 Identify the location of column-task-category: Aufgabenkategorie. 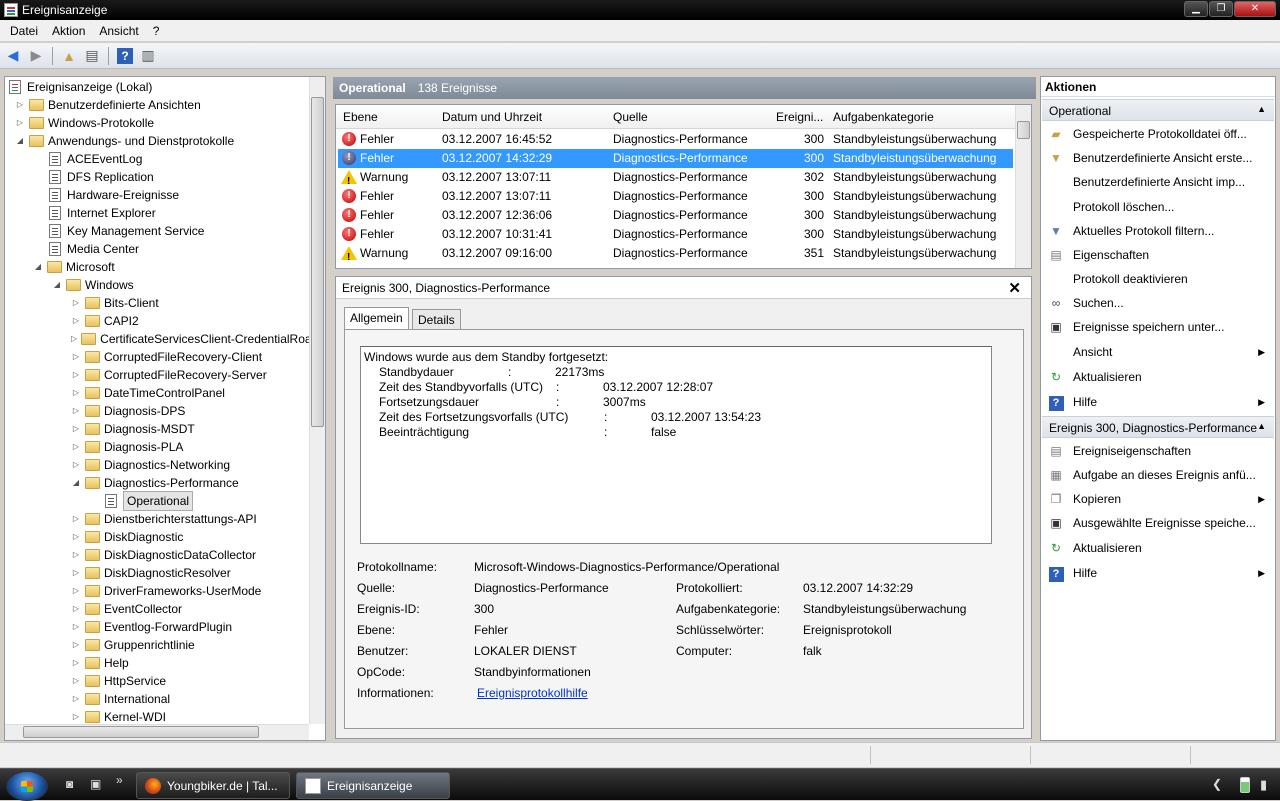
(883, 117).